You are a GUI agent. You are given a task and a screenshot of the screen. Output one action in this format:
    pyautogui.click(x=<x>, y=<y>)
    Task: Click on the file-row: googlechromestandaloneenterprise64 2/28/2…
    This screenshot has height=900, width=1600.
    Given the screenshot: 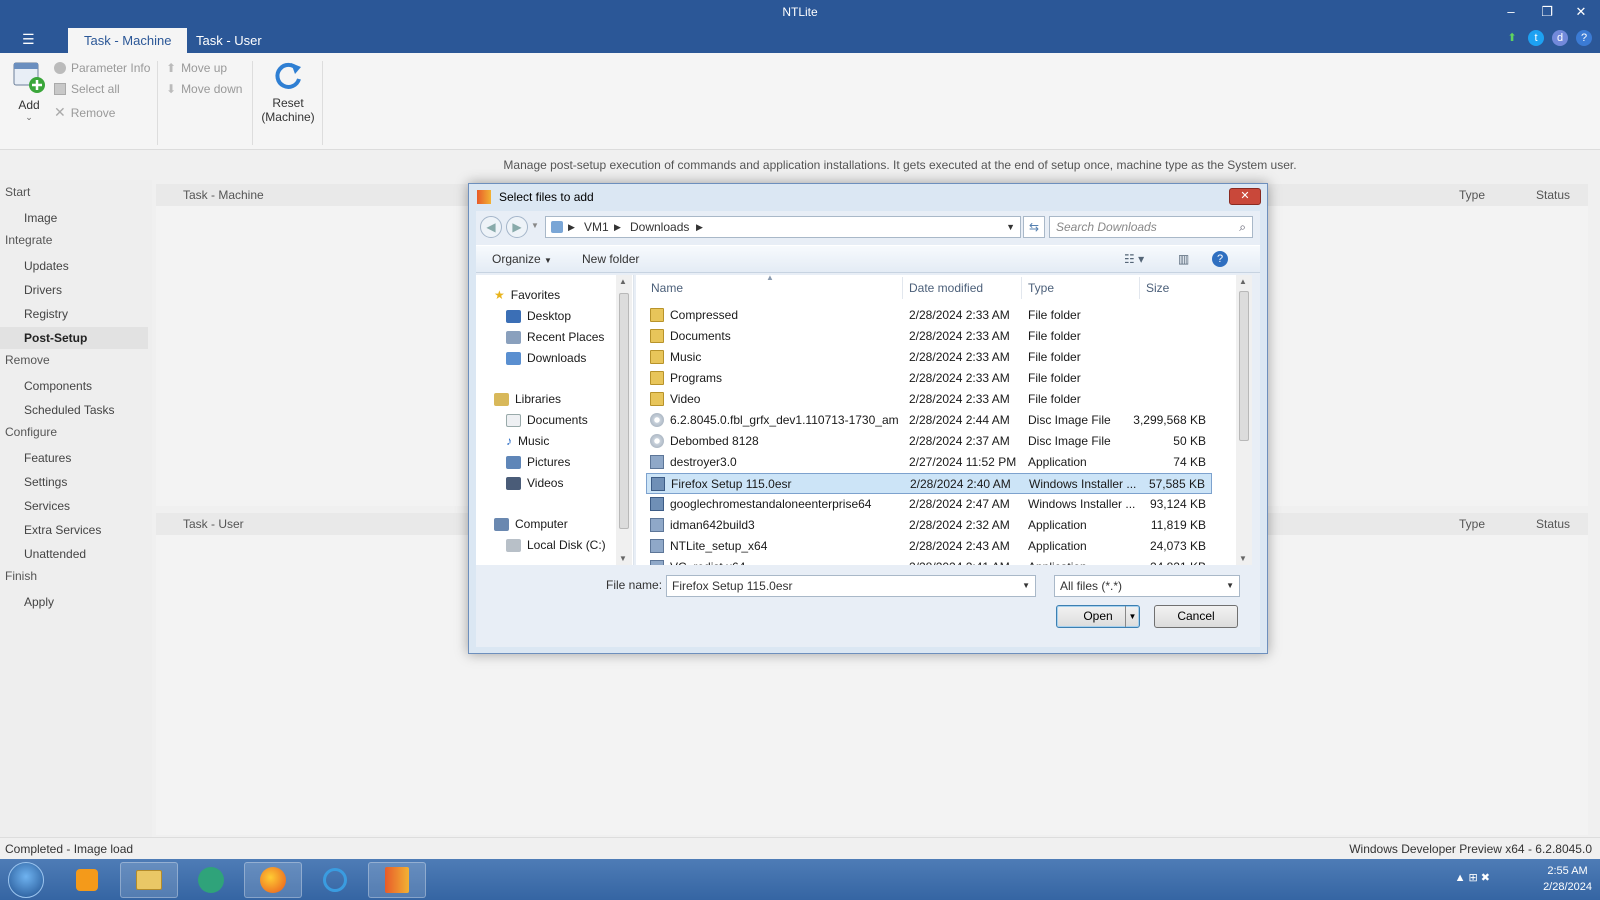 What is the action you would take?
    pyautogui.click(x=929, y=504)
    